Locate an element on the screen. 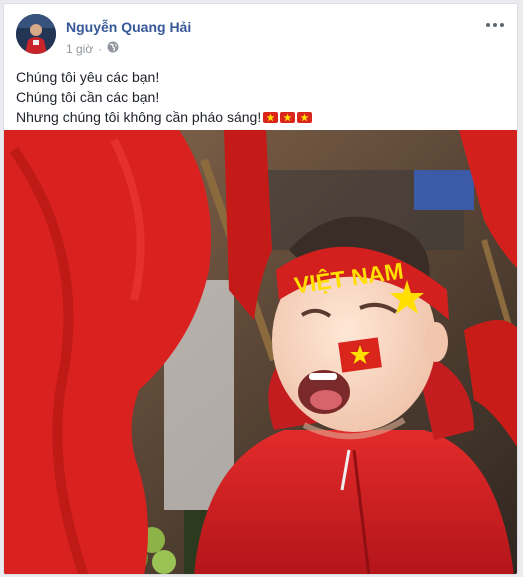 Image resolution: width=523 pixels, height=577 pixels. more-options-button is located at coordinates (495, 25).